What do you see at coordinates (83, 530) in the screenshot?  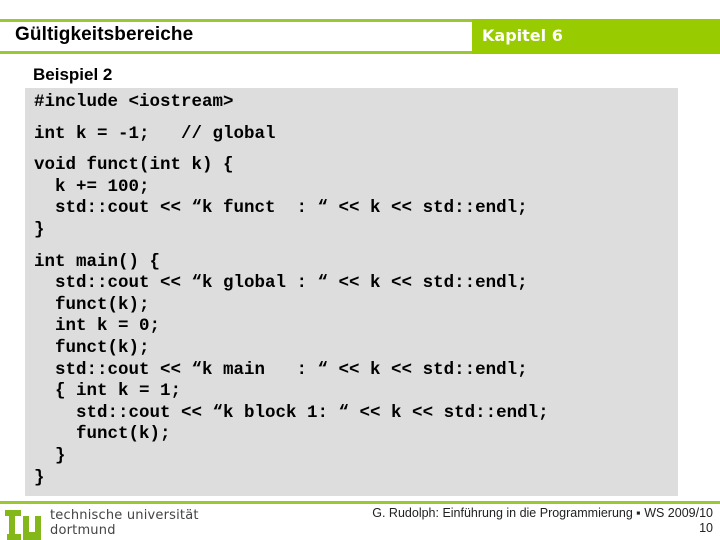 I see `university-name-line2: dortmund` at bounding box center [83, 530].